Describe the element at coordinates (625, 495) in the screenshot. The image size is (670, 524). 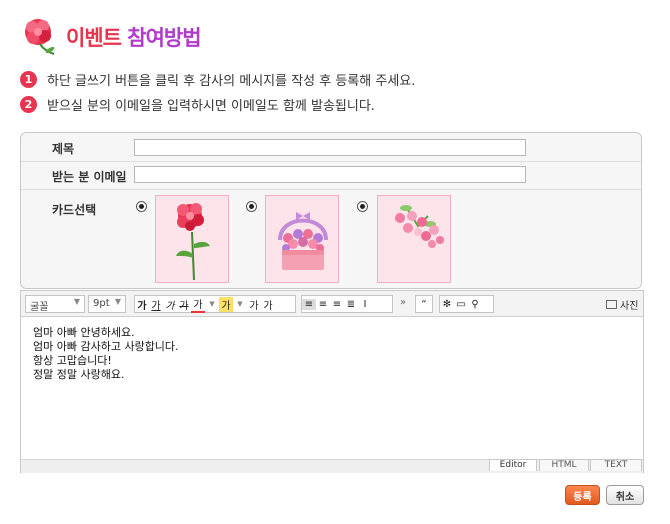
I see `cancel-button: 취소` at that location.